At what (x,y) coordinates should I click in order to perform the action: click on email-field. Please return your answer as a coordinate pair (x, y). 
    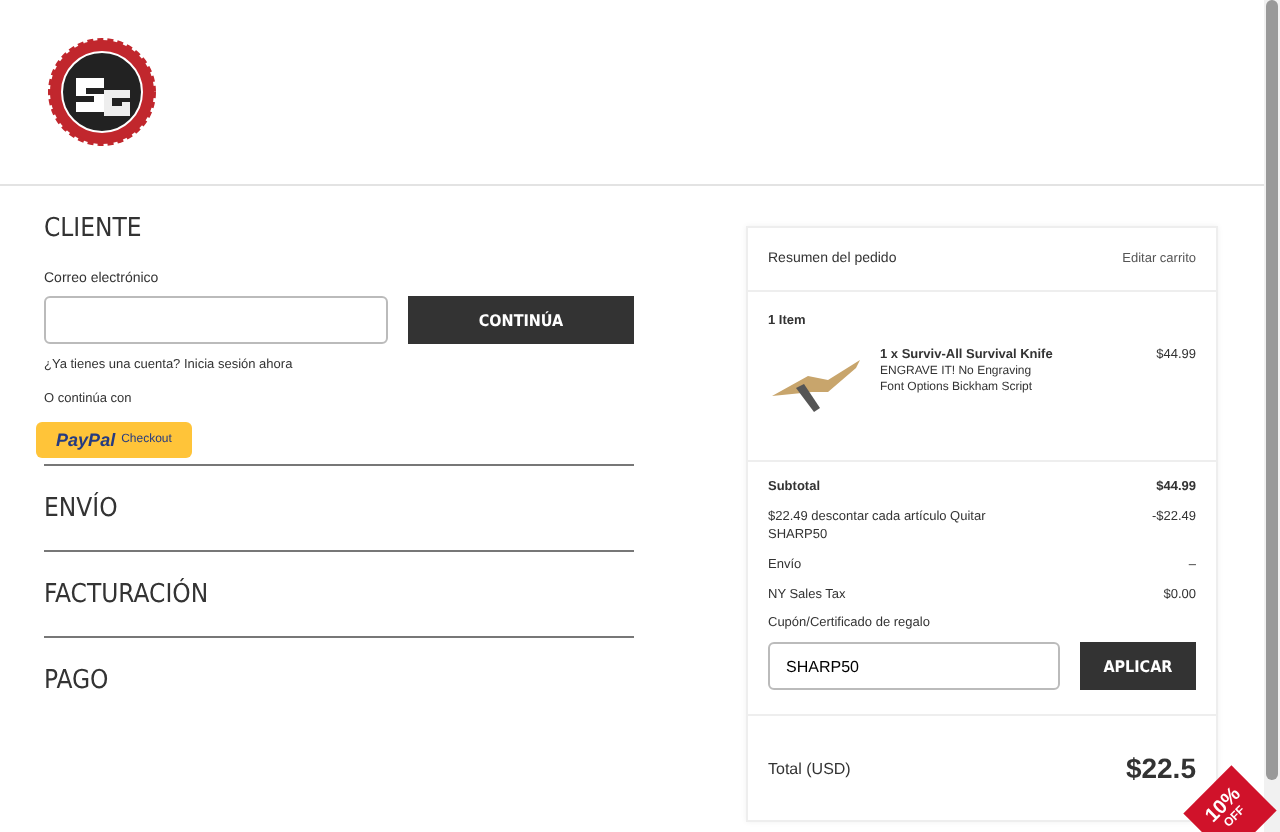
    Looking at the image, I should click on (216, 320).